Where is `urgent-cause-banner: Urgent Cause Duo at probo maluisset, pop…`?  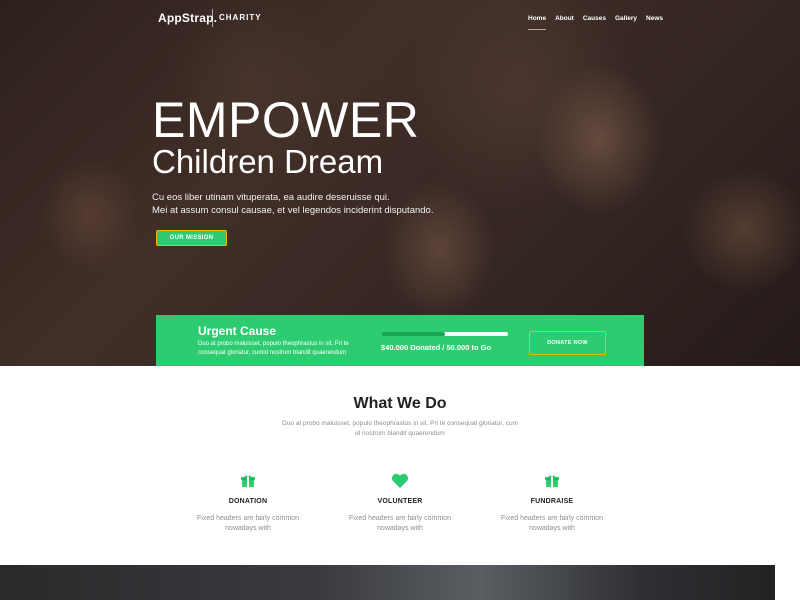 urgent-cause-banner: Urgent Cause Duo at probo maluisset, pop… is located at coordinates (400, 340).